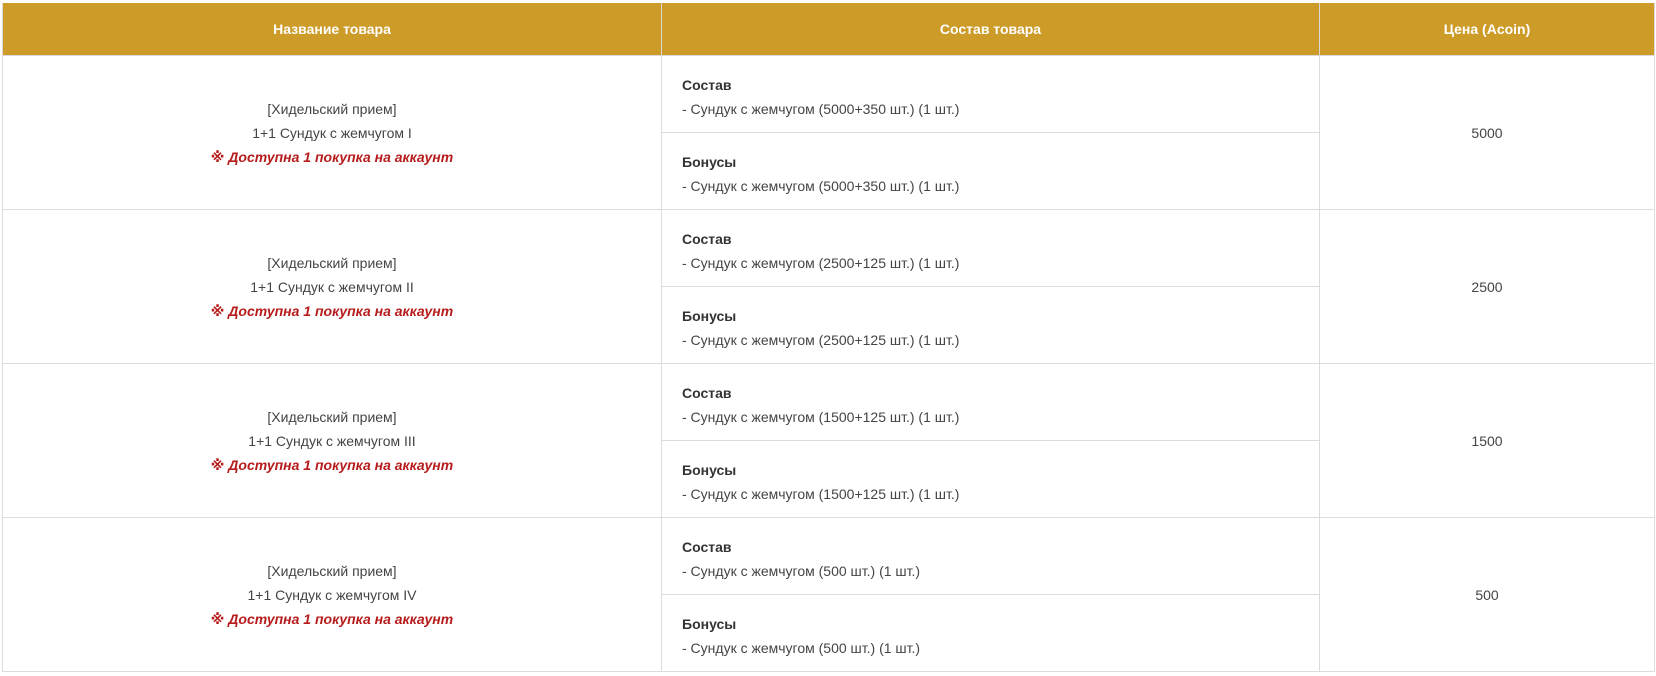  Describe the element at coordinates (1487, 29) in the screenshot. I see `column-header-price: Цена (Acoin)` at that location.